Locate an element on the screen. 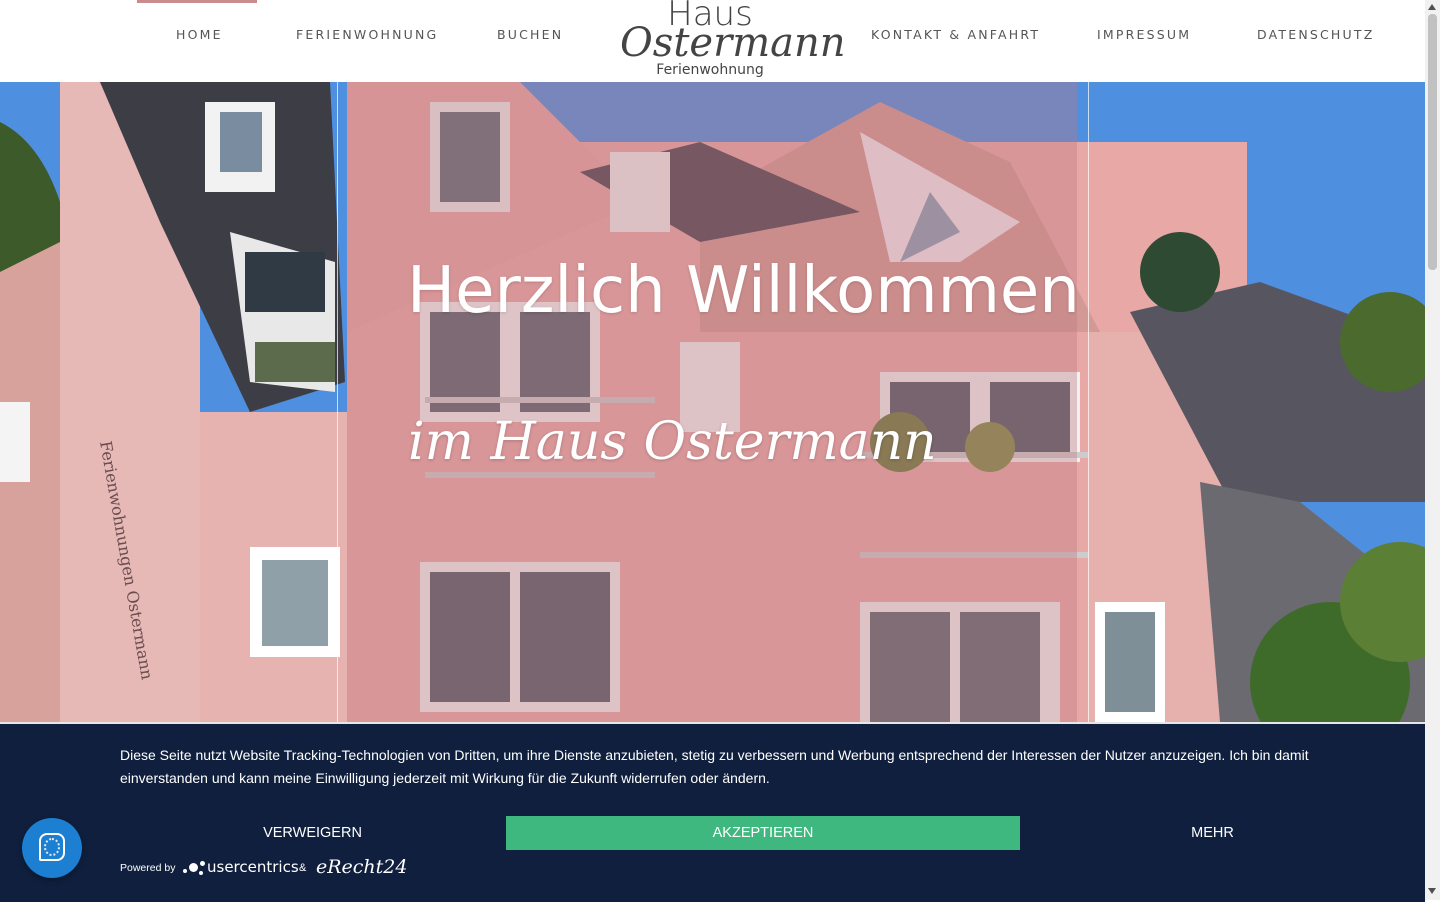 The image size is (1440, 902). hero-divider-left is located at coordinates (337, 402).